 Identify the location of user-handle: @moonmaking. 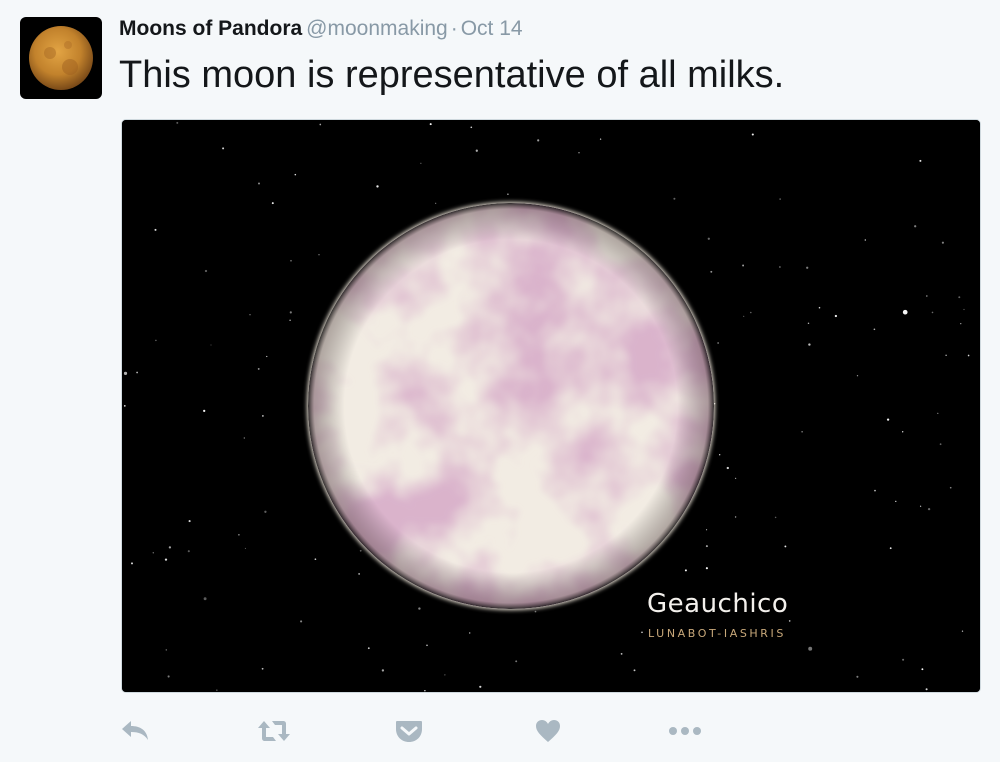
(377, 28).